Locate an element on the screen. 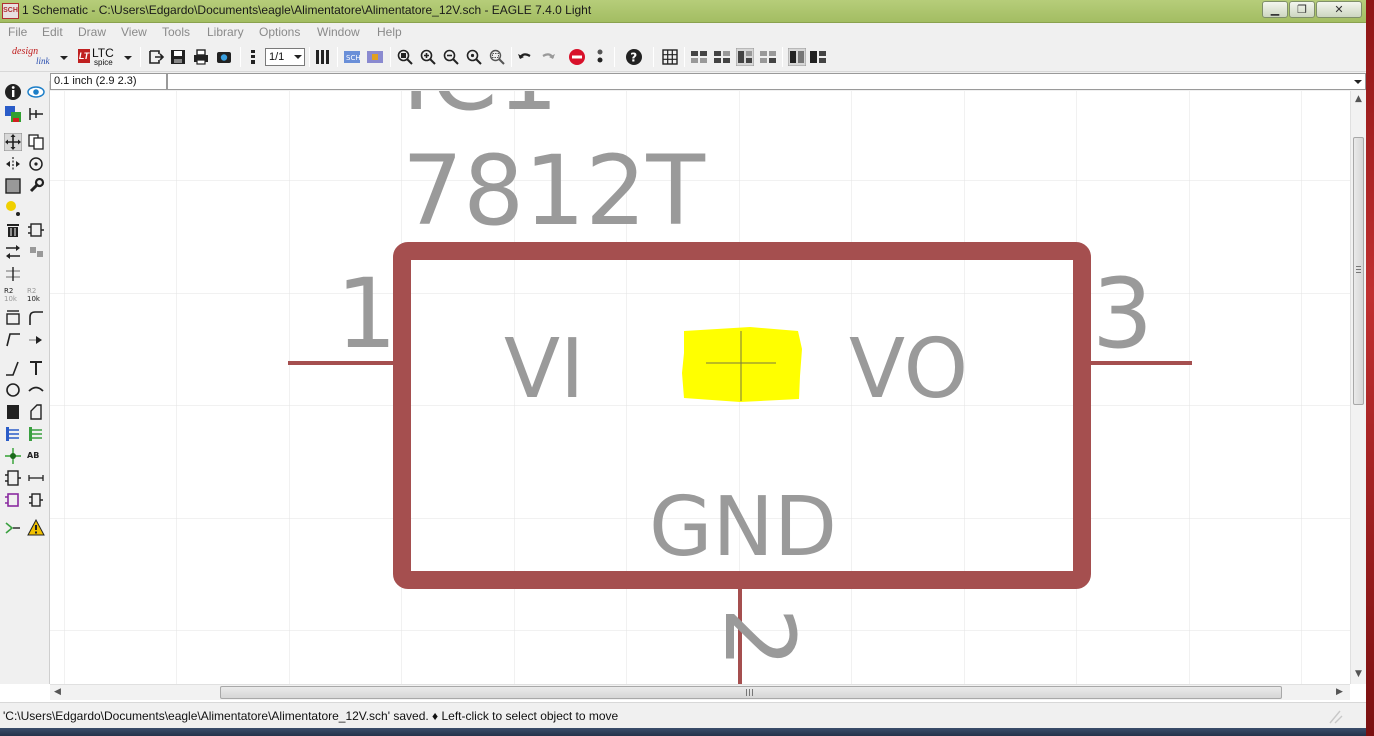 This screenshot has width=1374, height=736. minimize-button: ▁ is located at coordinates (1275, 9).